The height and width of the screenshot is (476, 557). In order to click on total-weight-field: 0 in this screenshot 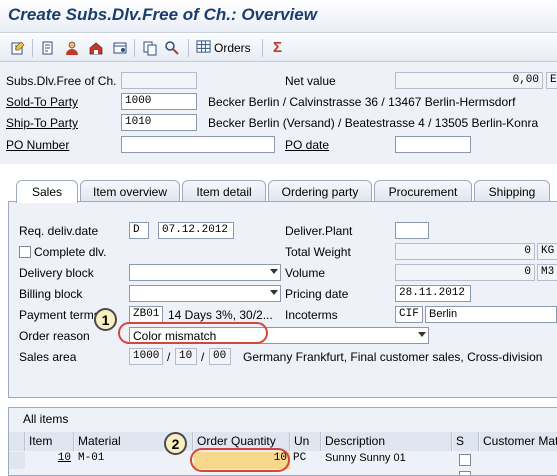, I will do `click(465, 251)`.